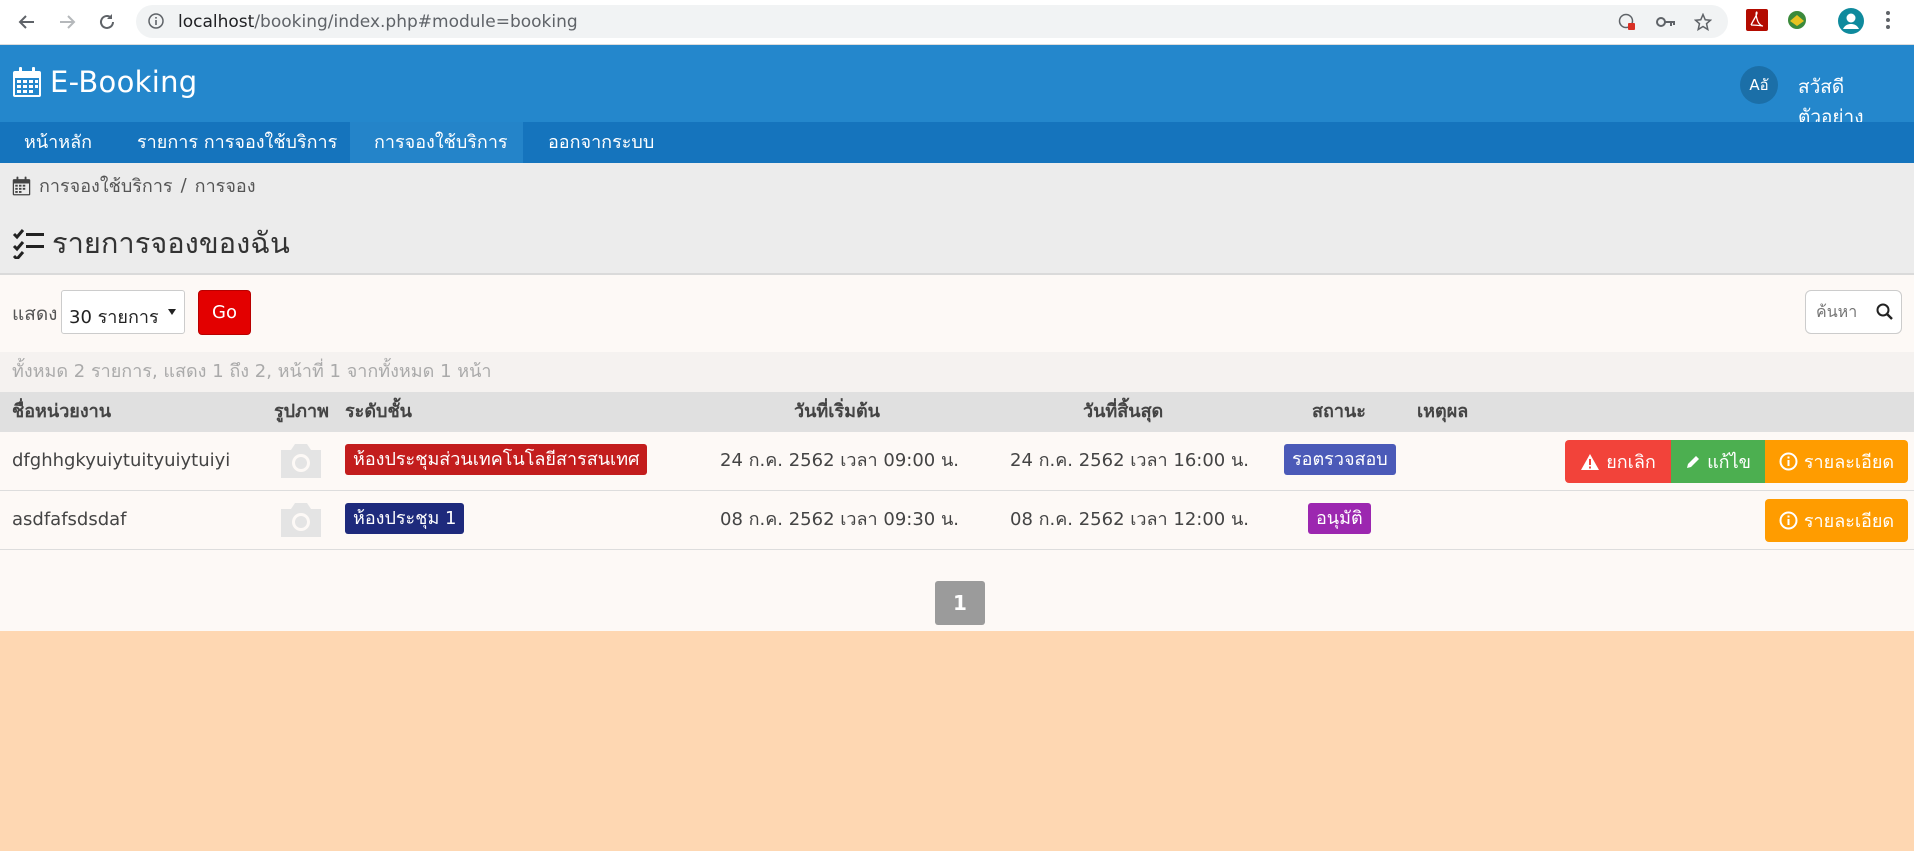 The height and width of the screenshot is (851, 1914). What do you see at coordinates (114, 317) in the screenshot?
I see `limit-select-value: 30 รายการ` at bounding box center [114, 317].